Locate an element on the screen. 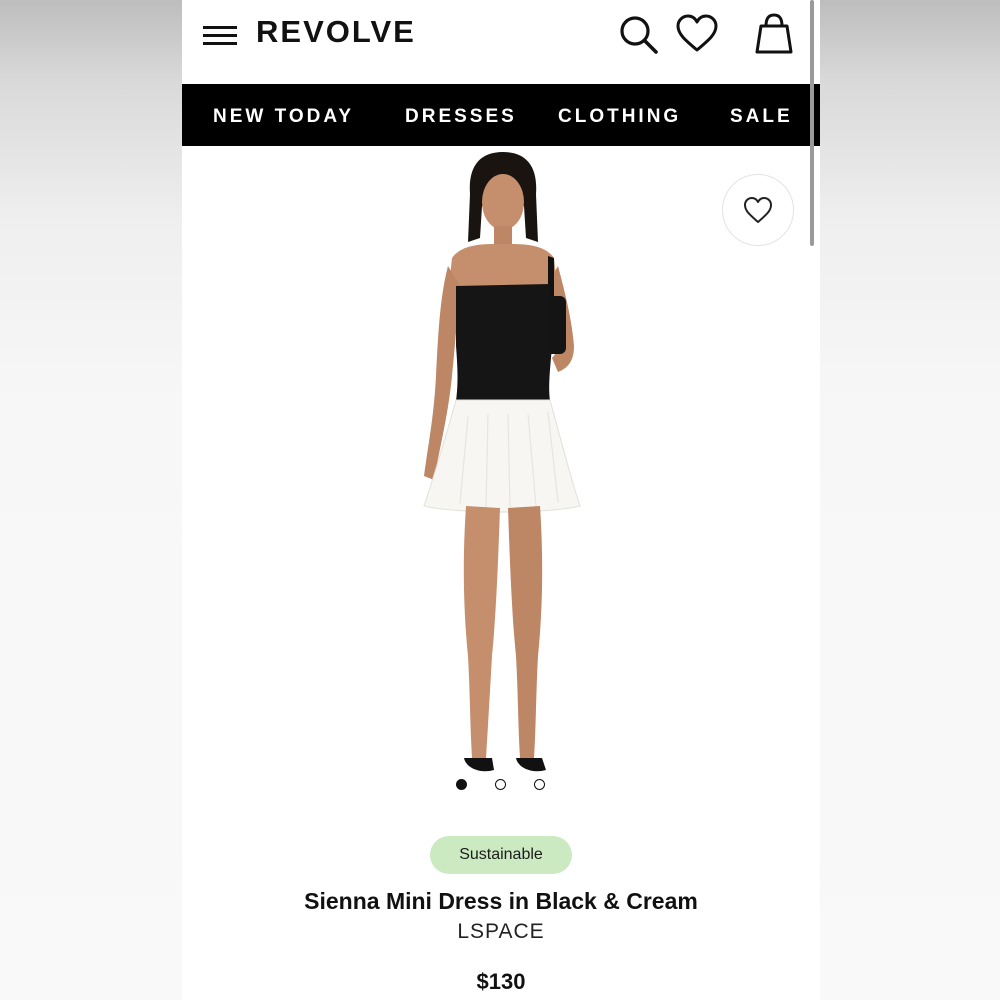 This screenshot has width=1000, height=1000. nav-item-clothing: CLOTHING is located at coordinates (619, 117).